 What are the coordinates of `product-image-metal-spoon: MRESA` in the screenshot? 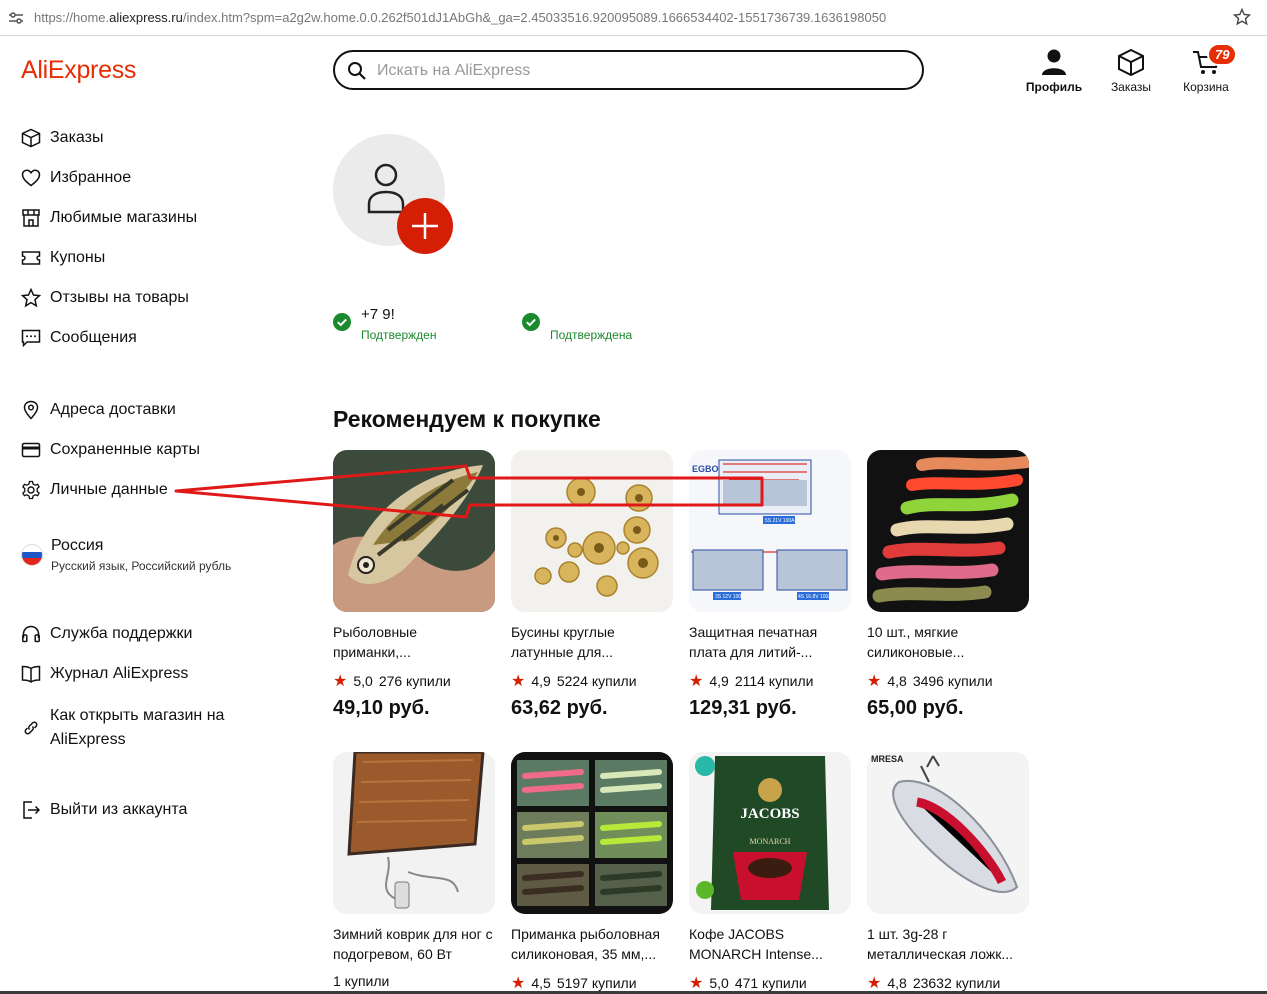 It's located at (948, 833).